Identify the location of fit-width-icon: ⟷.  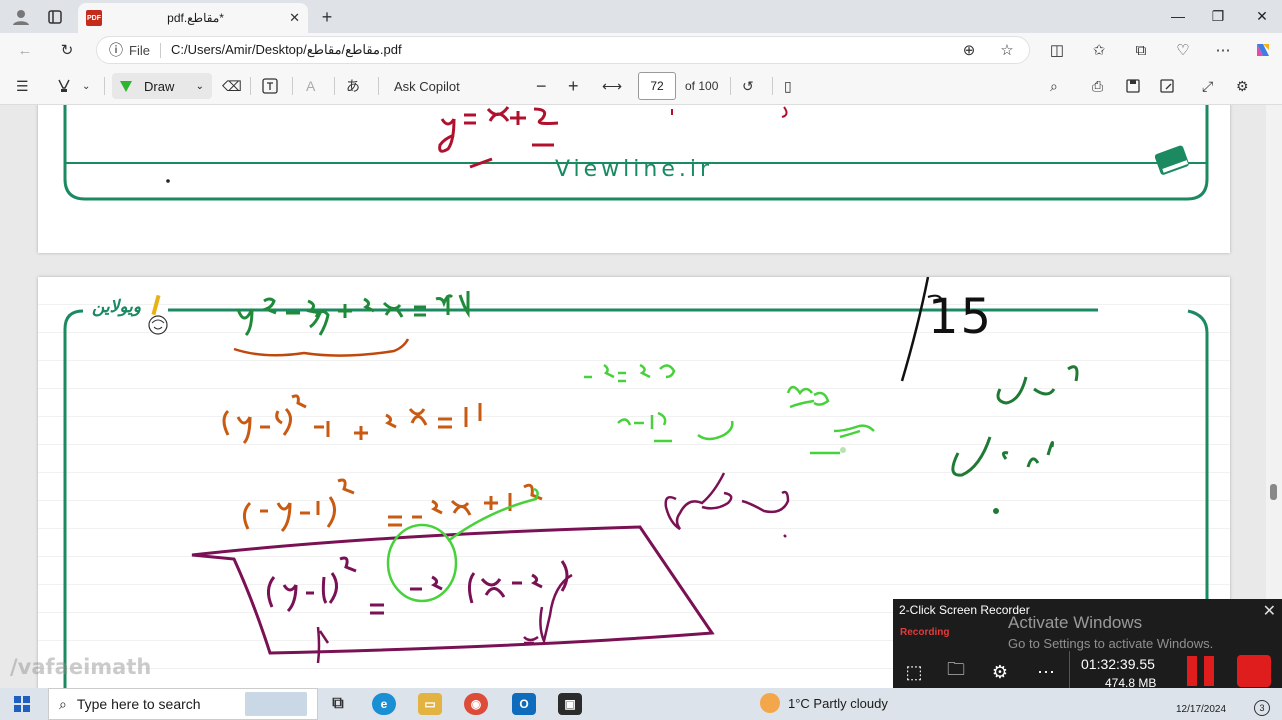
(612, 86).